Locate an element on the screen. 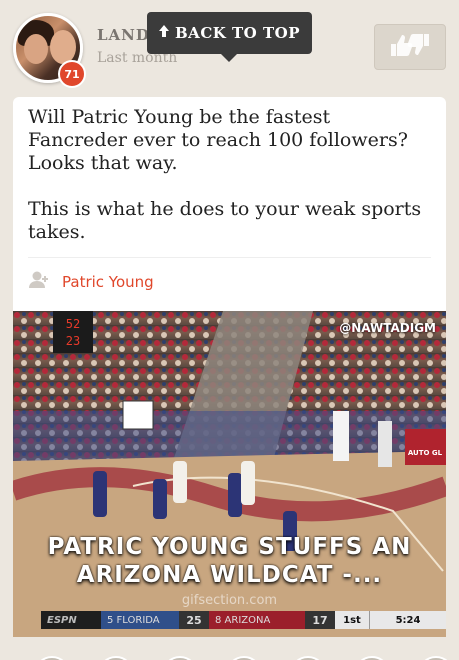 The image size is (459, 660). vote-button is located at coordinates (410, 47).